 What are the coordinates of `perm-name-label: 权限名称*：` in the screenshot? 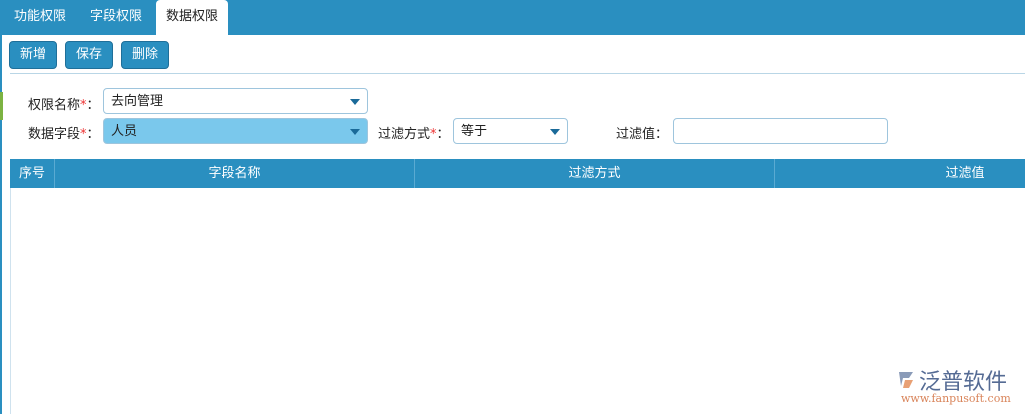 It's located at (64, 103).